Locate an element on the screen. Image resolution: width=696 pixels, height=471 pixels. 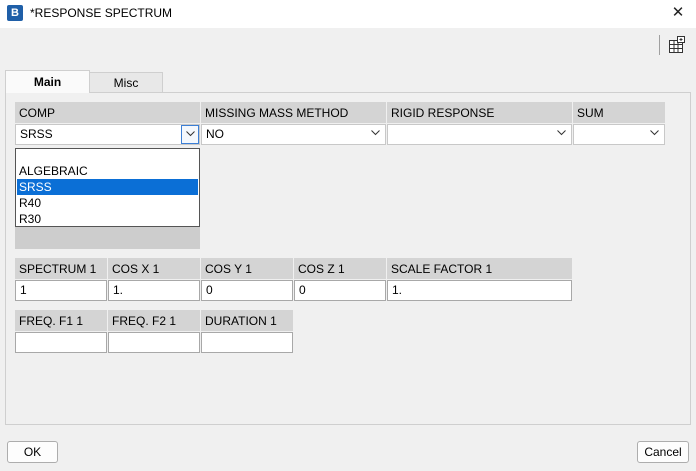
dropdown-option-r40: R40 is located at coordinates (107, 203).